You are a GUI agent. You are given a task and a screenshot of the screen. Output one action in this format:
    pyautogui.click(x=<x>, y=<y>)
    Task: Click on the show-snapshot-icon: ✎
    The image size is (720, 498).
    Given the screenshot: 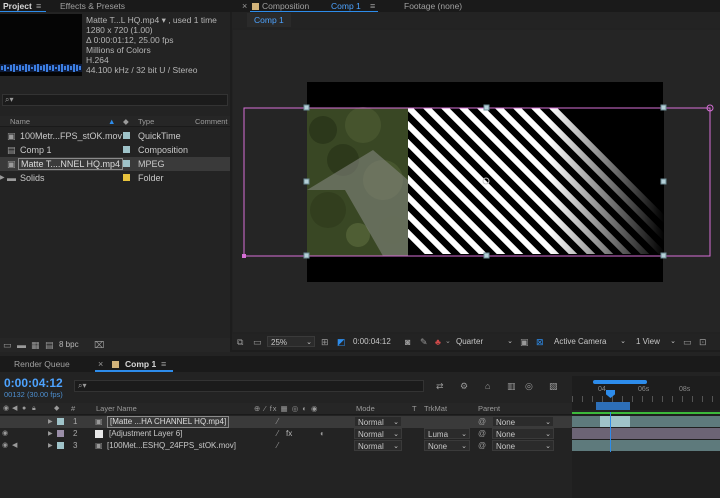 What is the action you would take?
    pyautogui.click(x=424, y=342)
    